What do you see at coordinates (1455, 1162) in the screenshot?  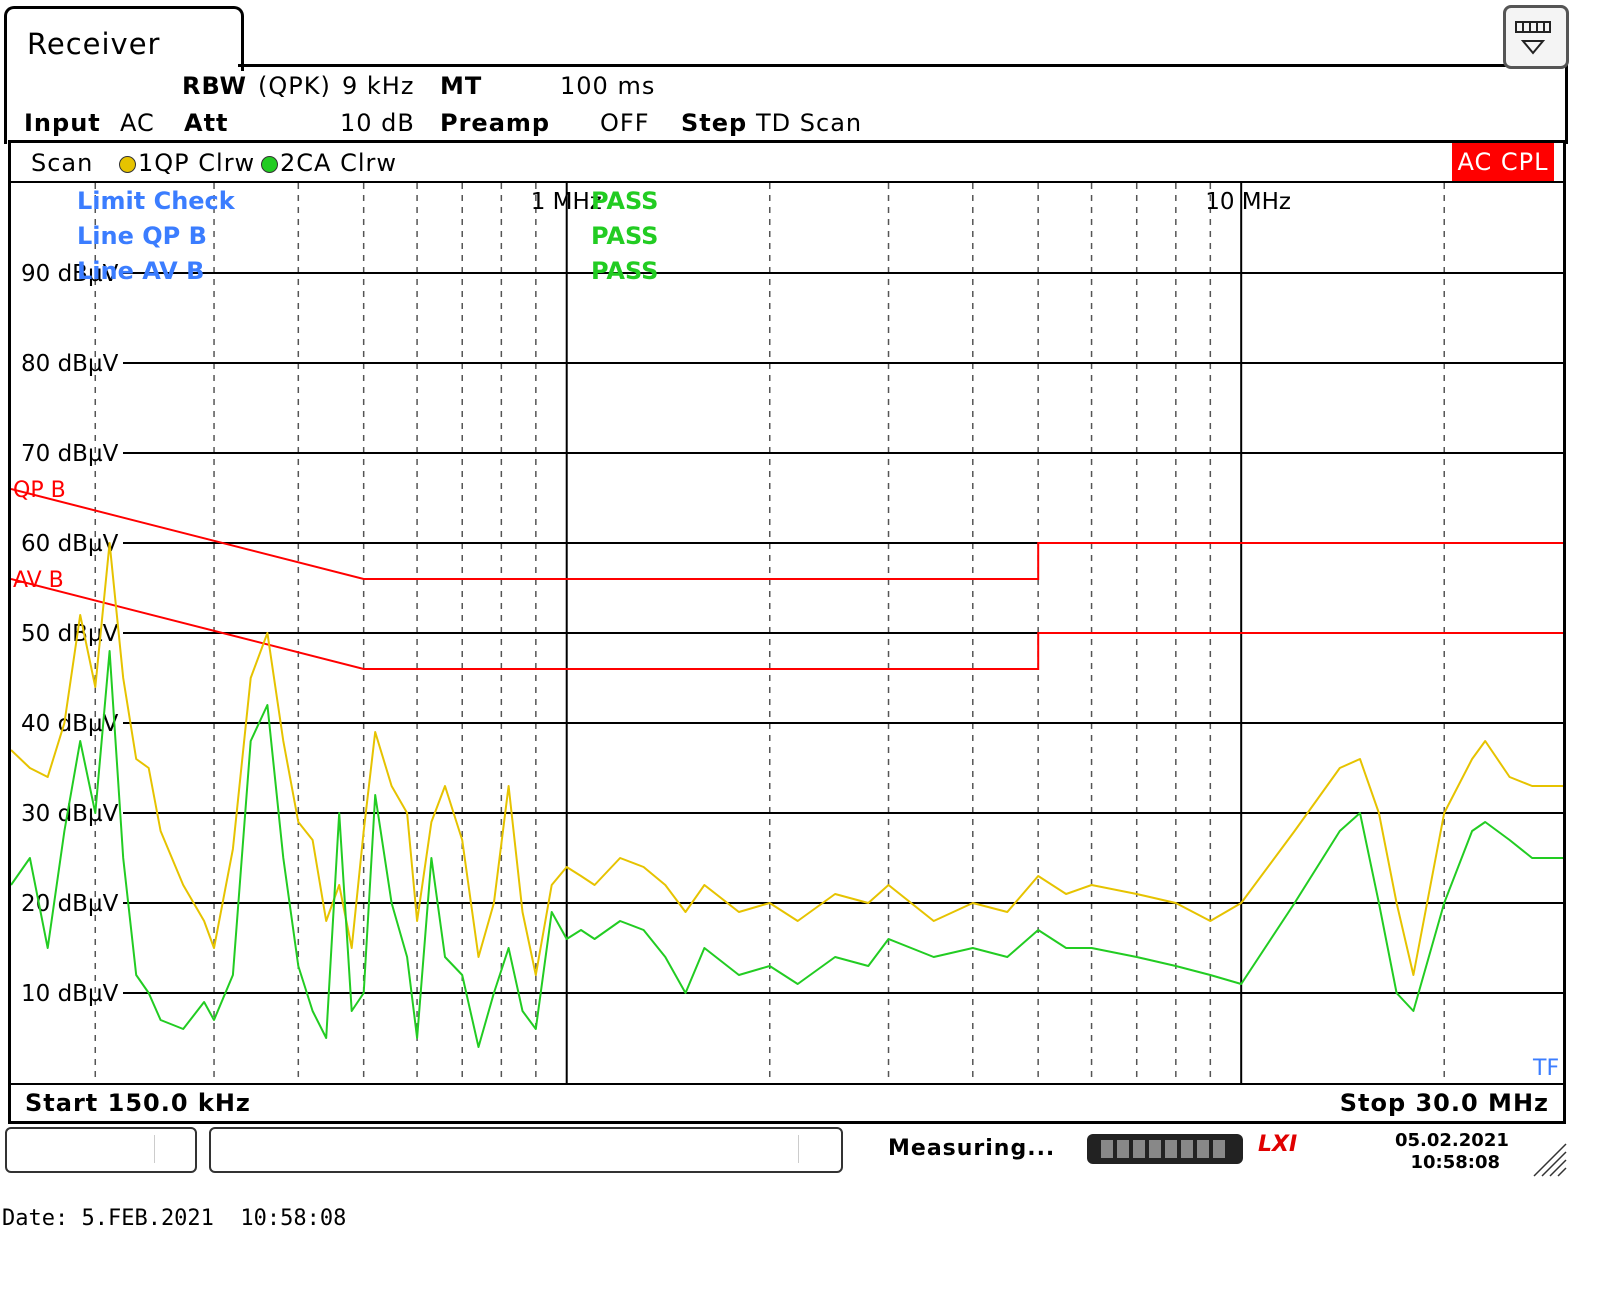 I see `status-time: 10:58:08` at bounding box center [1455, 1162].